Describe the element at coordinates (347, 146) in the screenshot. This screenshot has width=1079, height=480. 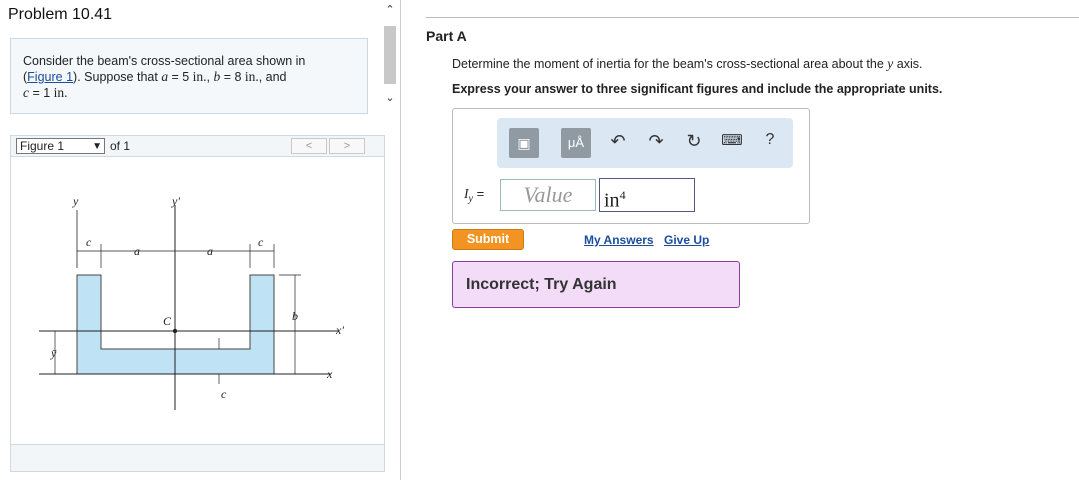
I see `next-figure-button: >` at that location.